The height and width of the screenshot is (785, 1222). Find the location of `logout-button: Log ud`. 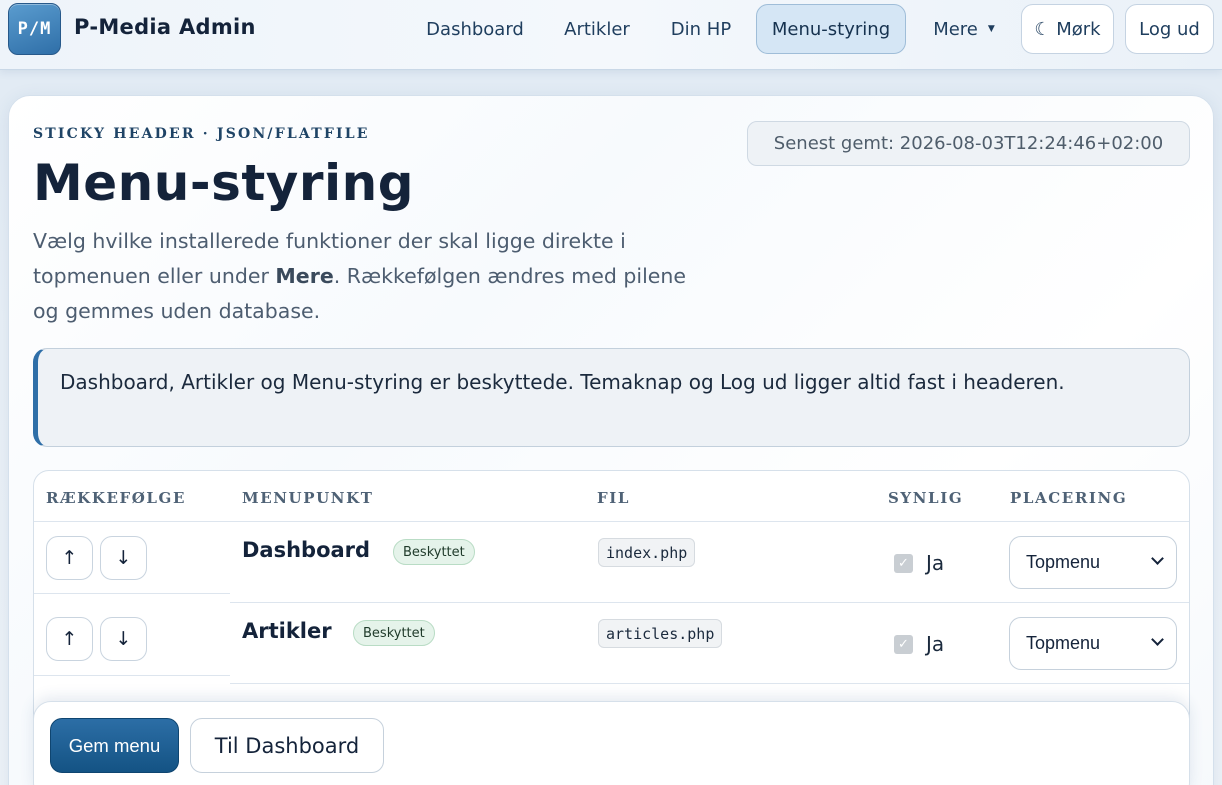

logout-button: Log ud is located at coordinates (1169, 29).